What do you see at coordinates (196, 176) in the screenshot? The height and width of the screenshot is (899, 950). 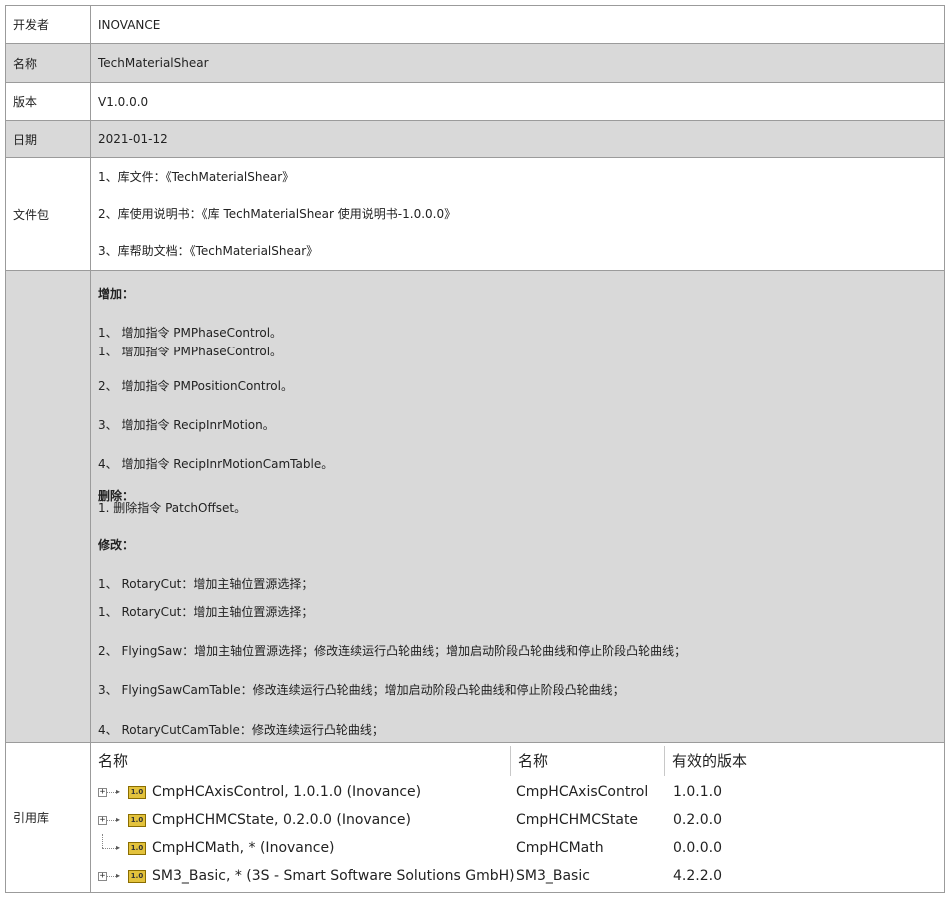 I see `package-line: 1、库文件：《TechMaterialShear》` at bounding box center [196, 176].